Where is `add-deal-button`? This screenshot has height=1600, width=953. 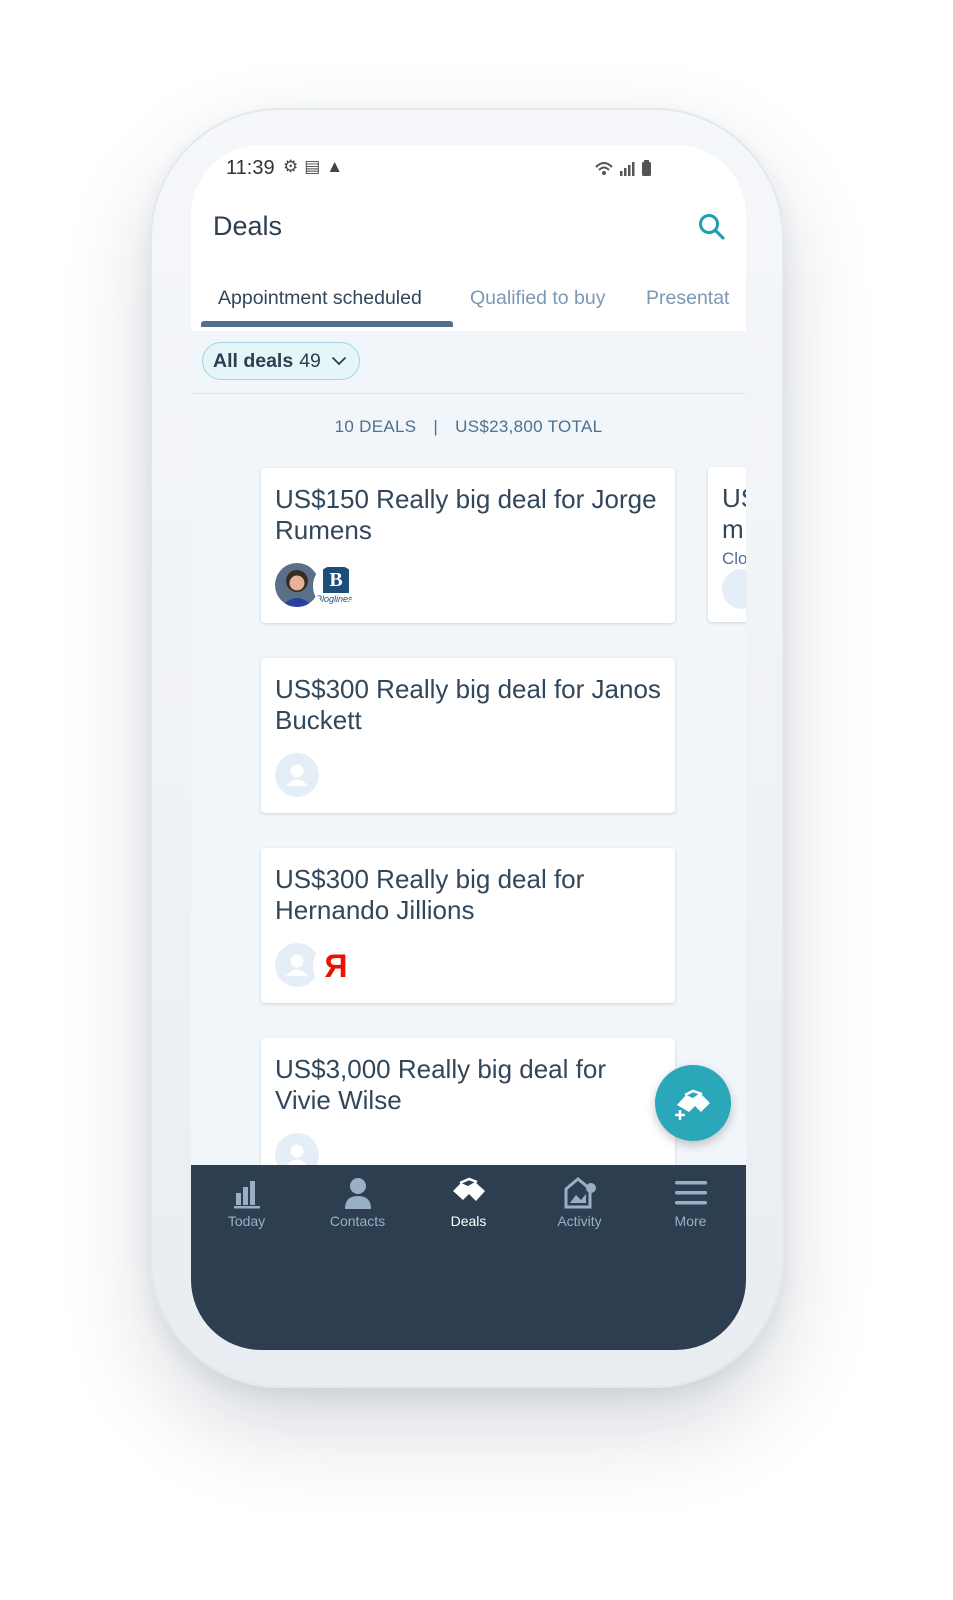
add-deal-button is located at coordinates (693, 1103).